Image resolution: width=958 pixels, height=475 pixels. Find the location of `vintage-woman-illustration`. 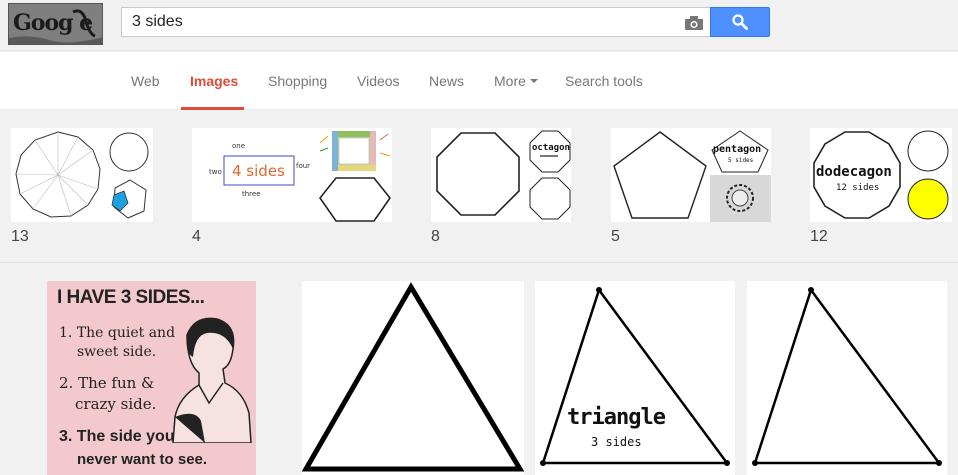

vintage-woman-illustration is located at coordinates (212, 380).